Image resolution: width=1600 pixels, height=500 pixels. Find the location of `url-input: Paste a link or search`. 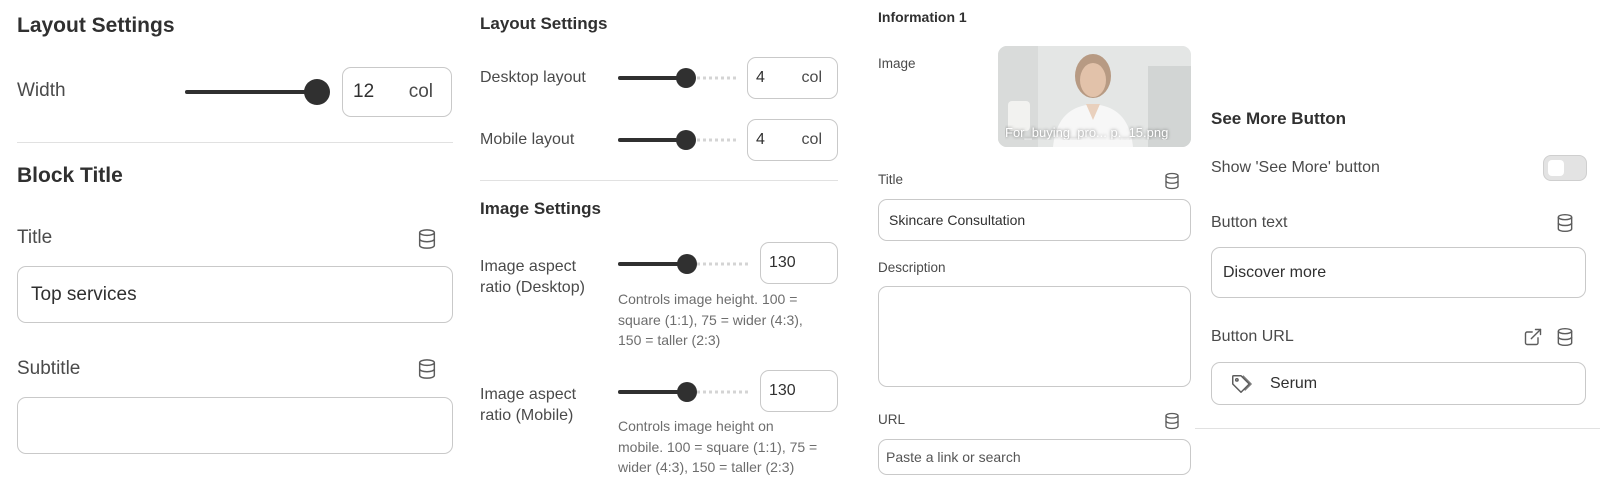

url-input: Paste a link or search is located at coordinates (1034, 457).